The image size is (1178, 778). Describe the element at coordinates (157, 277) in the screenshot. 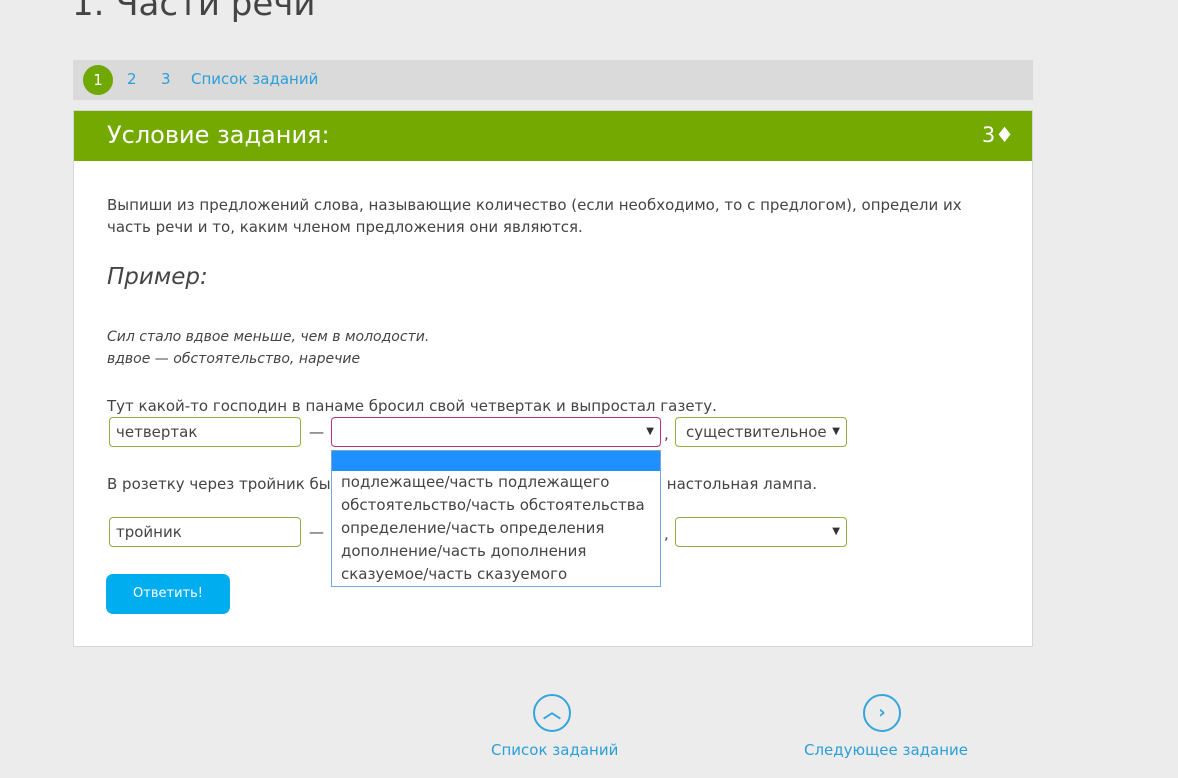

I see `example-title: Пример:` at that location.